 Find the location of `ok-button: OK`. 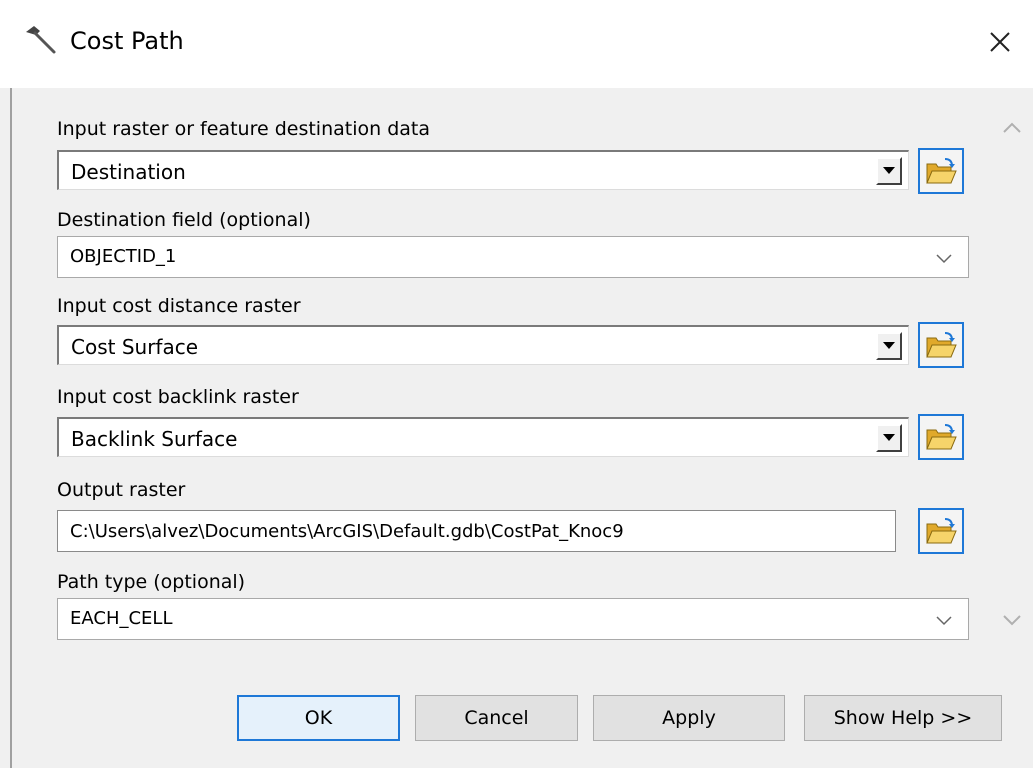

ok-button: OK is located at coordinates (318, 718).